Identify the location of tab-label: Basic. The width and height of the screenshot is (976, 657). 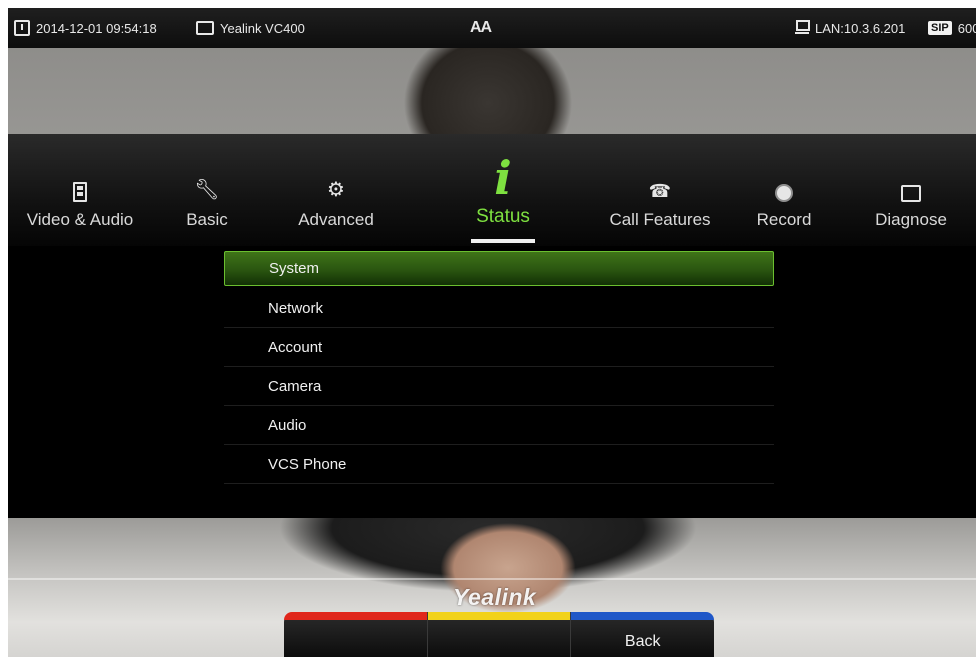
(207, 219).